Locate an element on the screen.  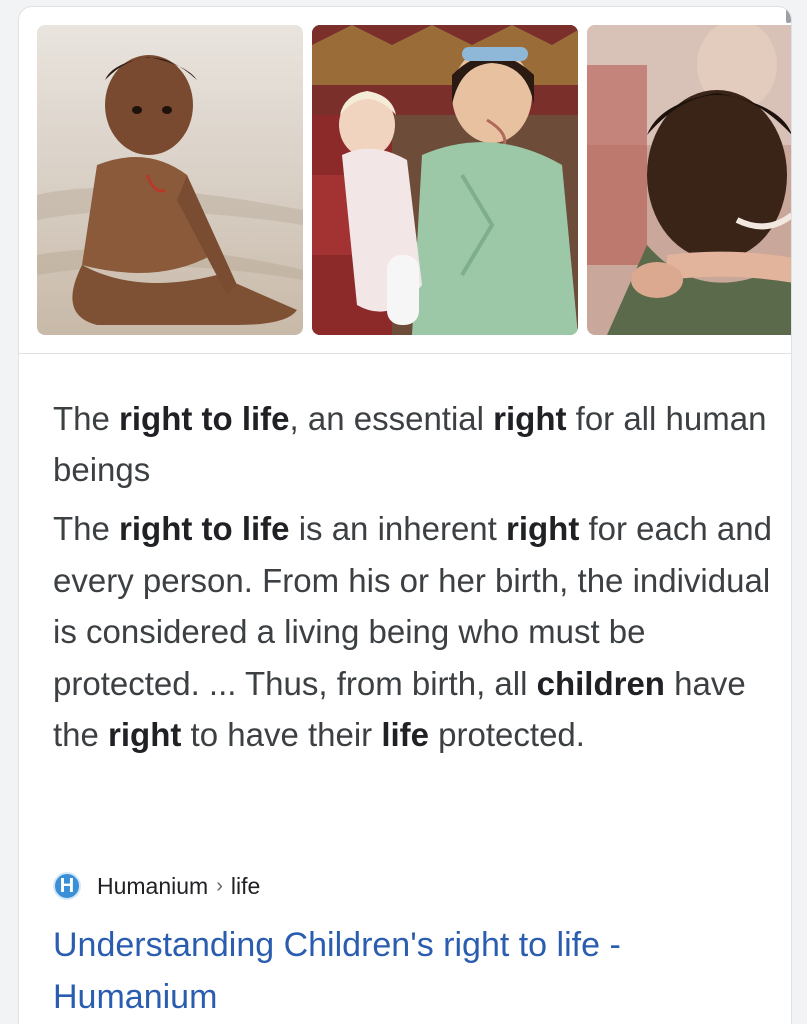
photo-man-hug-icon is located at coordinates (689, 180).